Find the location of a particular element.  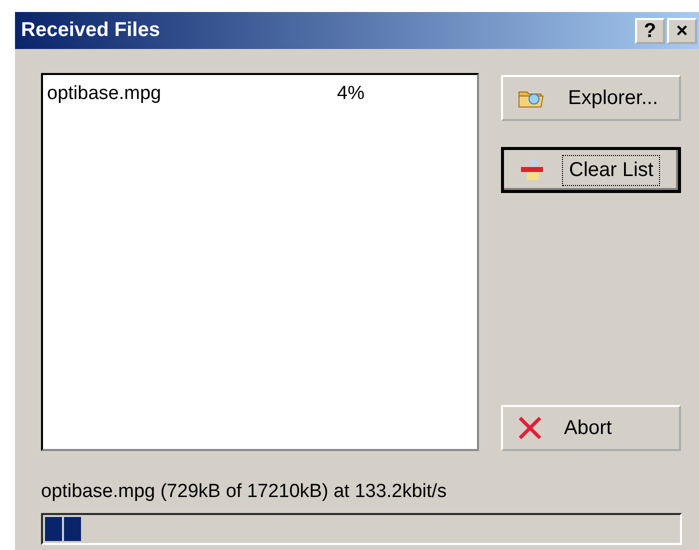

window-title: Received Files is located at coordinates (90, 30).